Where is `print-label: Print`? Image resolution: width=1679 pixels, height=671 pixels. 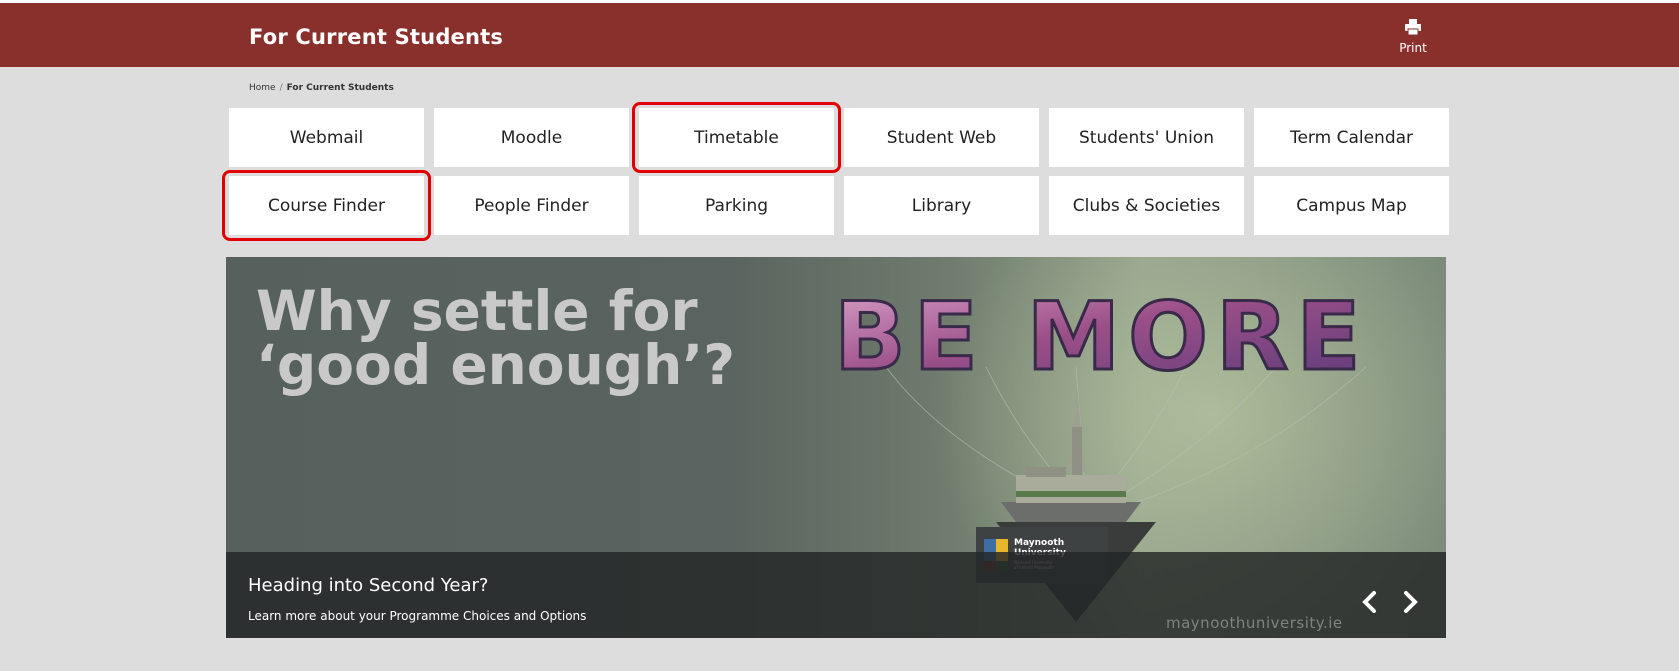
print-label: Print is located at coordinates (1413, 48).